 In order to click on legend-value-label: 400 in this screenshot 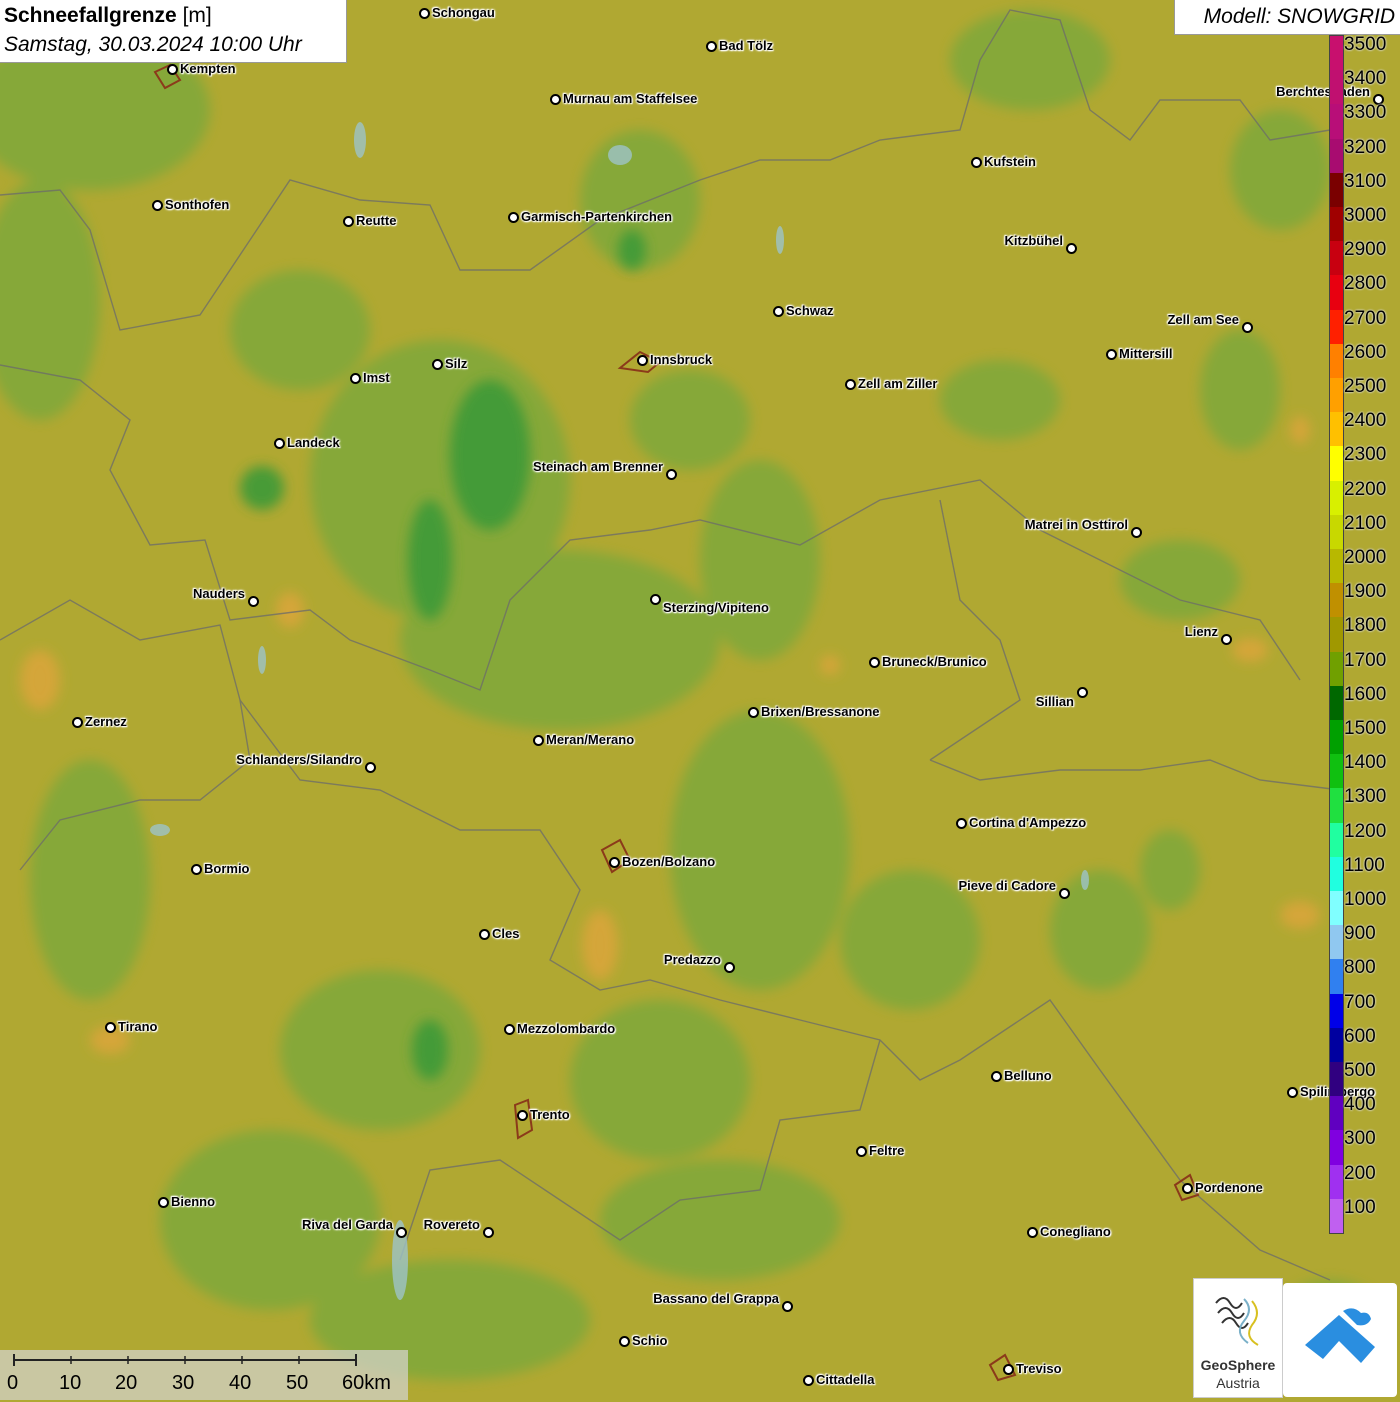, I will do `click(1360, 1105)`.